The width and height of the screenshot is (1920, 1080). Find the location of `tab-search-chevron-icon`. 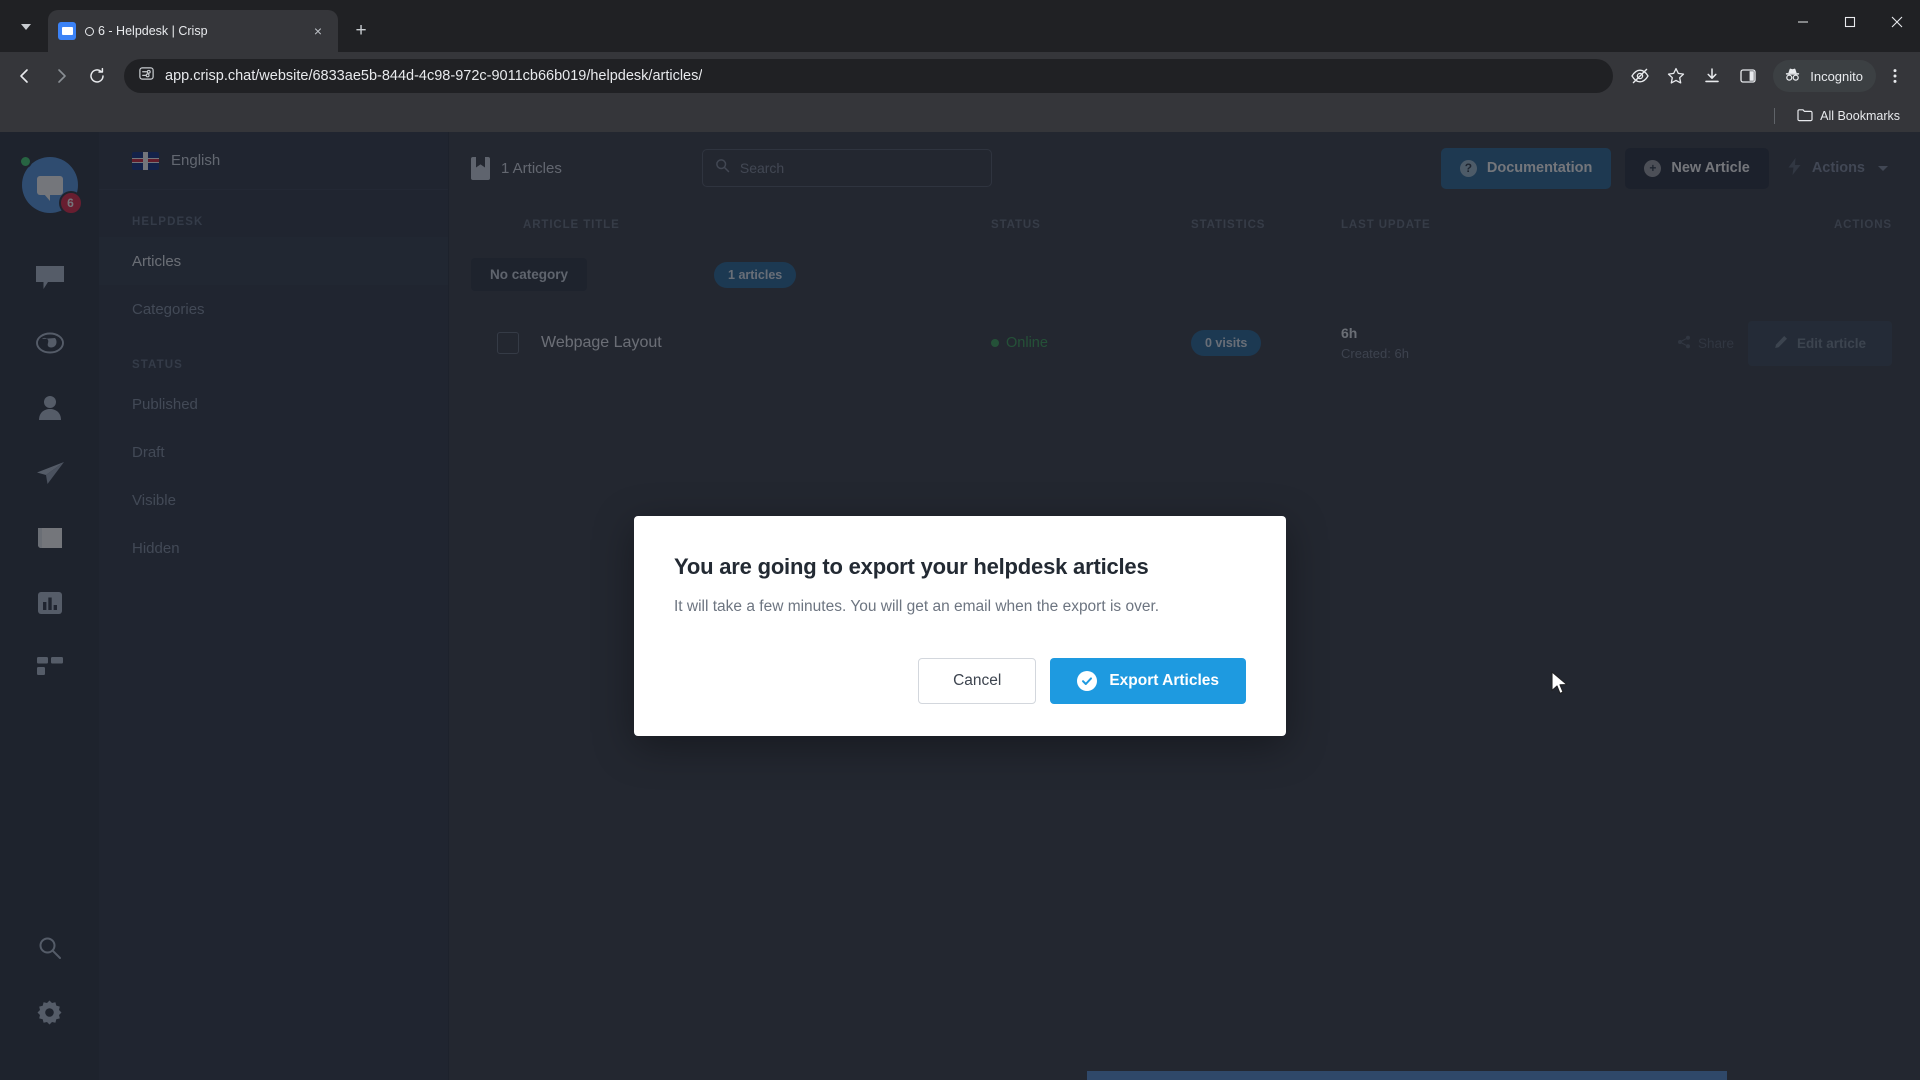

tab-search-chevron-icon is located at coordinates (26, 27).